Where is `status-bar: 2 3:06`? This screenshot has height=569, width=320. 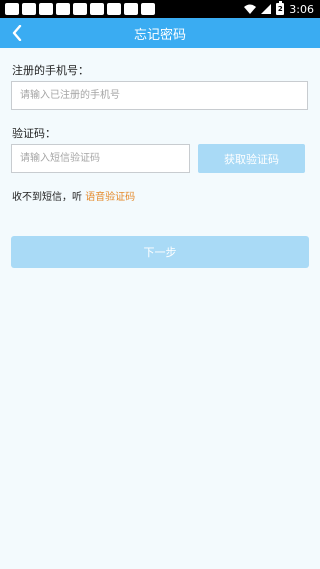
status-bar: 2 3:06 is located at coordinates (160, 9).